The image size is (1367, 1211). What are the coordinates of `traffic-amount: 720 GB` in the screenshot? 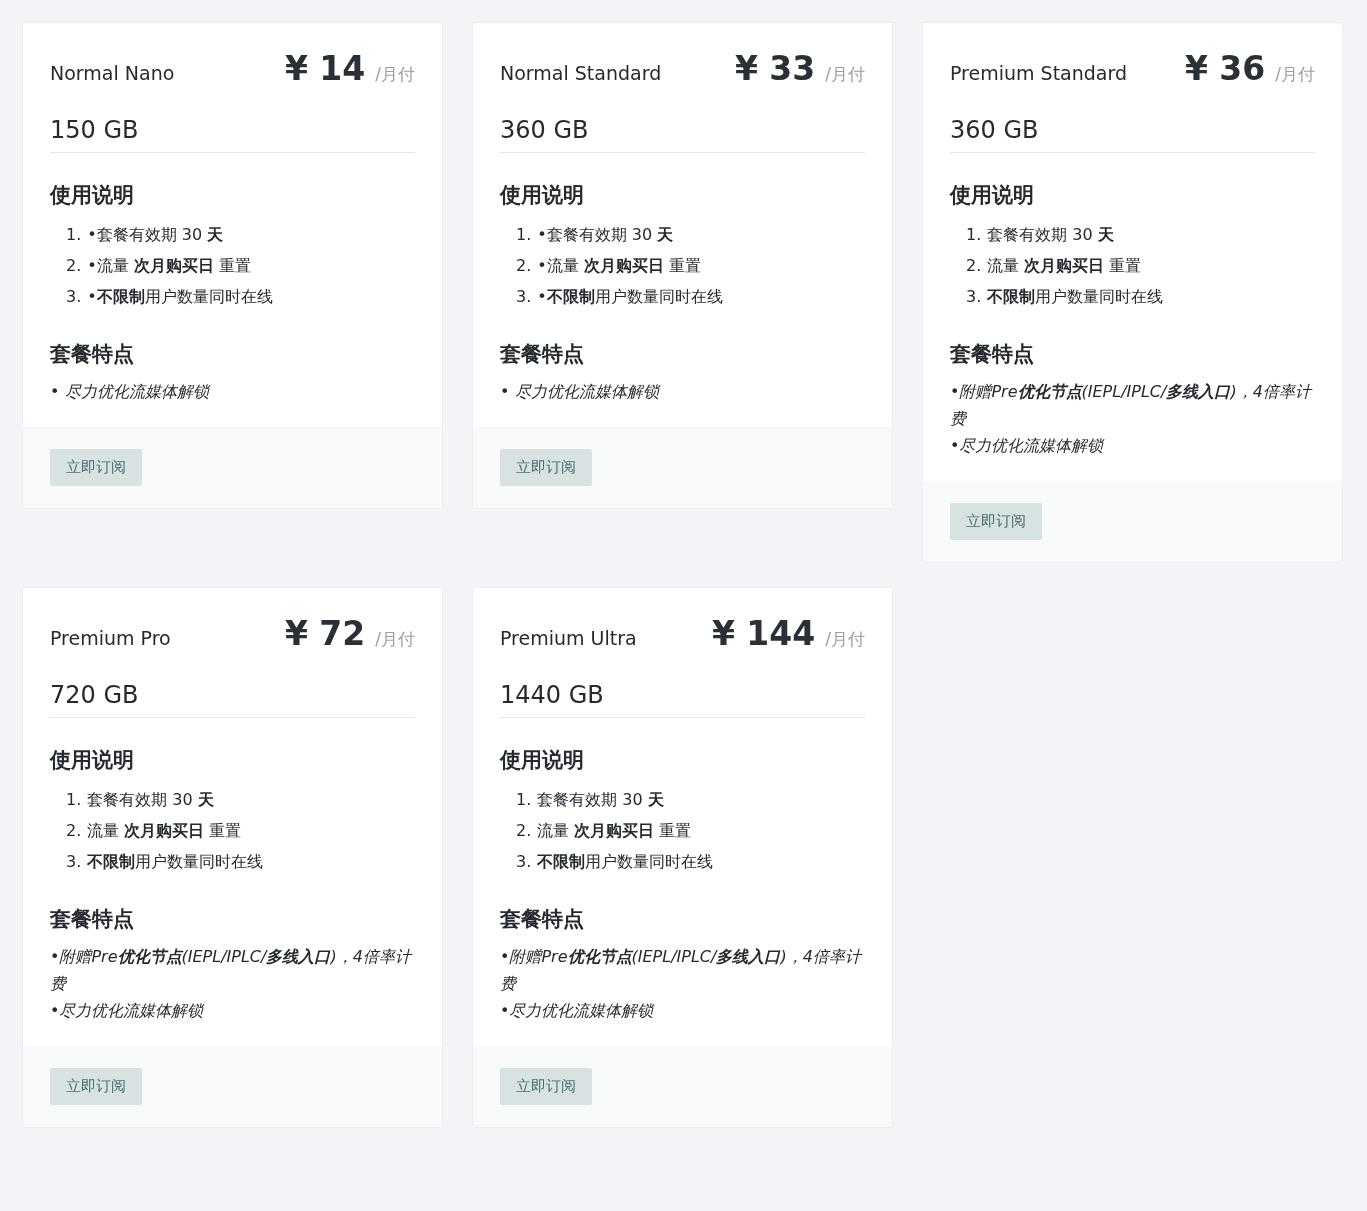 It's located at (232, 699).